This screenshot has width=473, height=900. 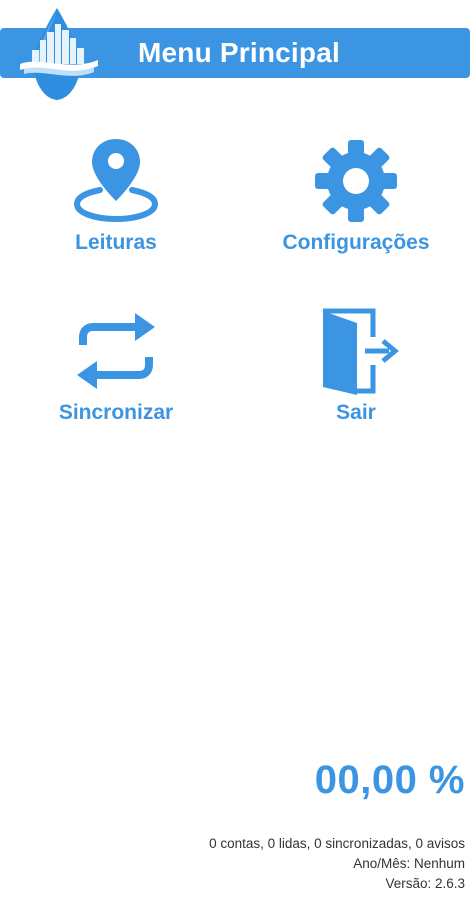 I want to click on progress-percentage: 00,00 %, so click(x=389, y=780).